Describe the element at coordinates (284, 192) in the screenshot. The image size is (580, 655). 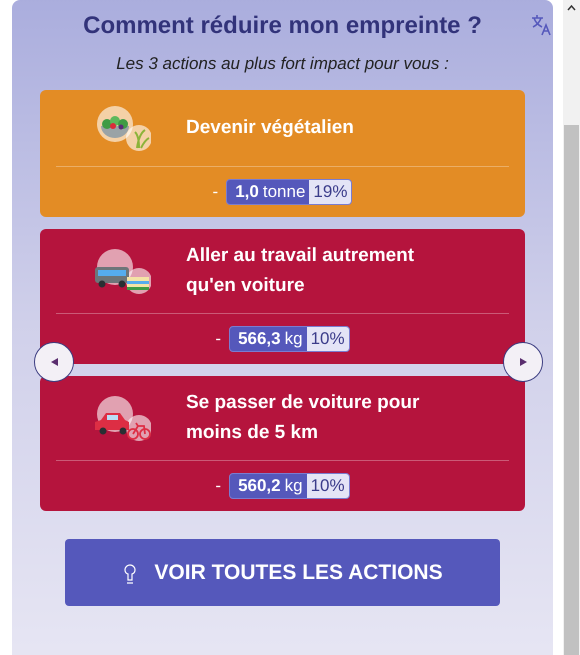
I see `impact-unit: tonne` at that location.